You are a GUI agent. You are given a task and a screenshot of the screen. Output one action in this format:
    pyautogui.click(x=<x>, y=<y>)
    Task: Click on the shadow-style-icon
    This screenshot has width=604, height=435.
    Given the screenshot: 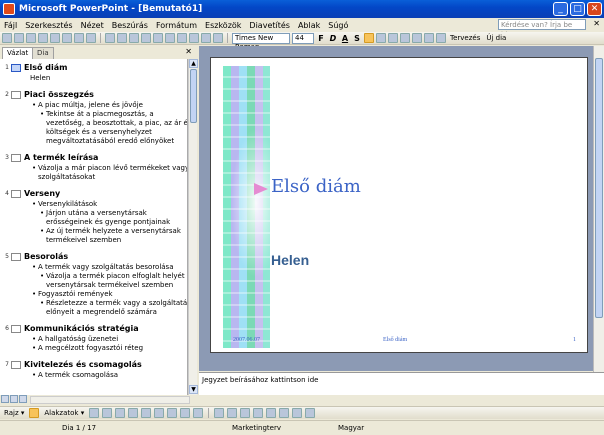 What is the action you would take?
    pyautogui.click(x=297, y=413)
    